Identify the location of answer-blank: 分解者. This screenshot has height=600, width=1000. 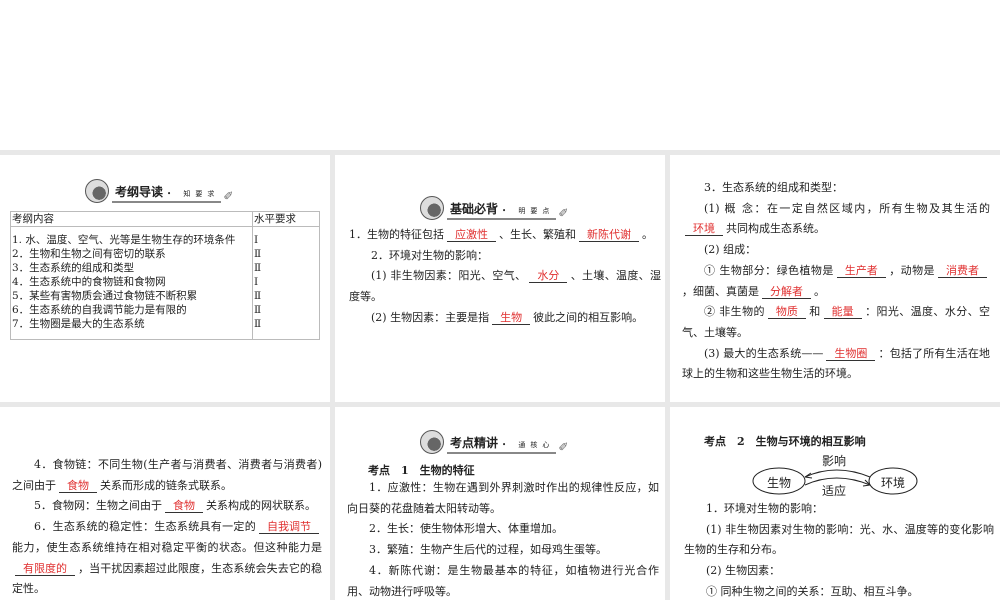
(786, 292).